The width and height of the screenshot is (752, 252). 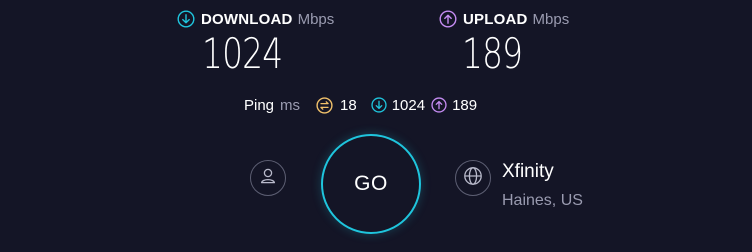 What do you see at coordinates (247, 19) in the screenshot?
I see `download-label: DOWNLOAD` at bounding box center [247, 19].